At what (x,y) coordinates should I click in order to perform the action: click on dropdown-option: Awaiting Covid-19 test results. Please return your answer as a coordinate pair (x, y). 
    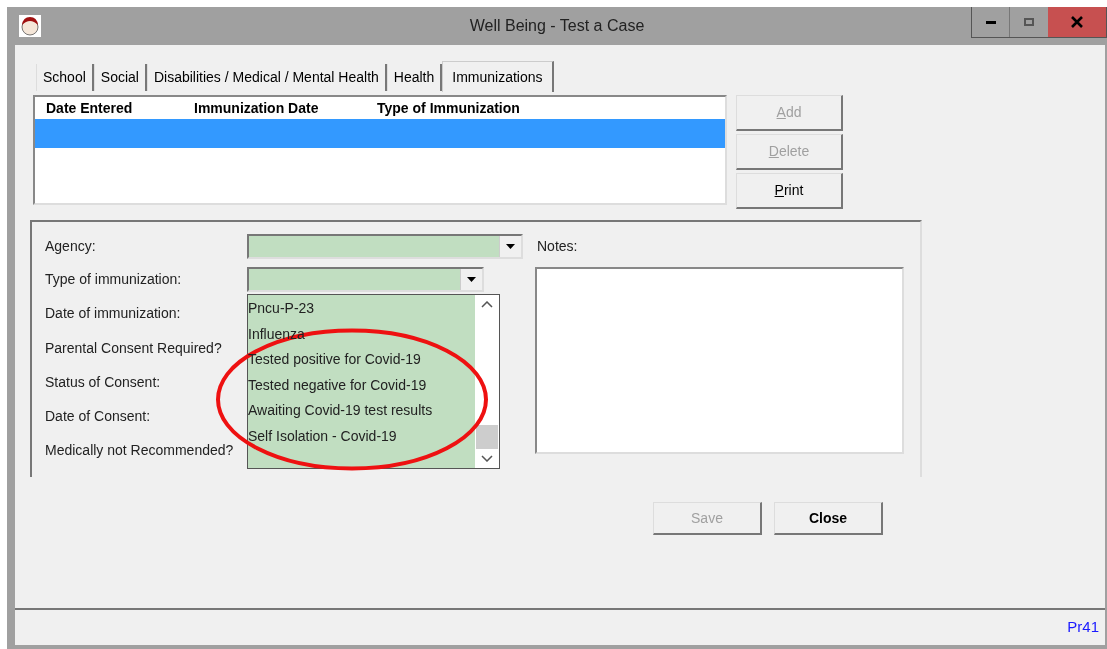
    Looking at the image, I should click on (340, 412).